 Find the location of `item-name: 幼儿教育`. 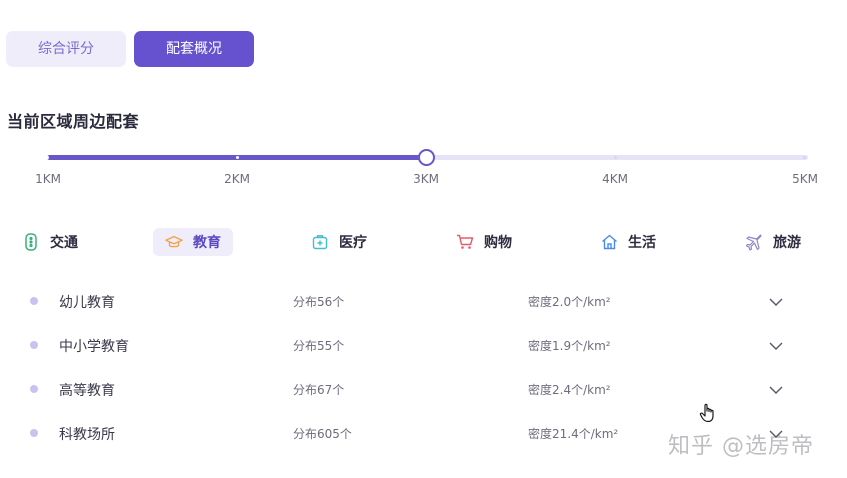

item-name: 幼儿教育 is located at coordinates (87, 303).